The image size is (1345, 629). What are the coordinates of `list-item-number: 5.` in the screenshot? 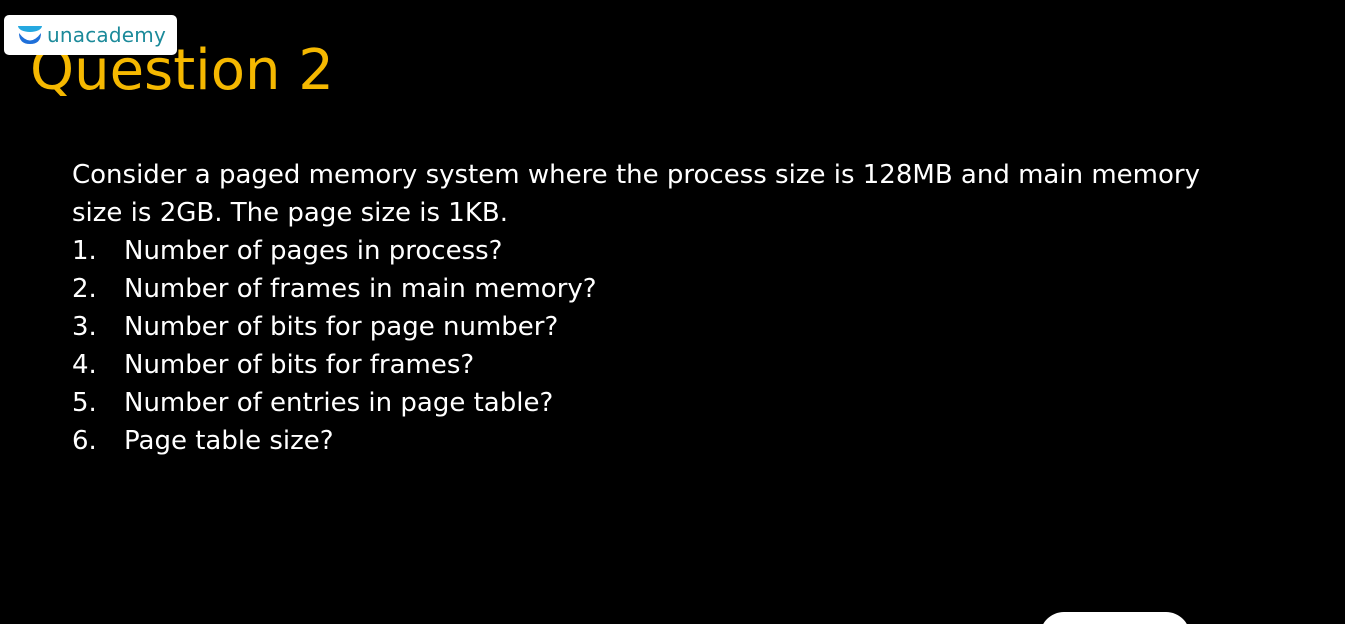 It's located at (84, 403).